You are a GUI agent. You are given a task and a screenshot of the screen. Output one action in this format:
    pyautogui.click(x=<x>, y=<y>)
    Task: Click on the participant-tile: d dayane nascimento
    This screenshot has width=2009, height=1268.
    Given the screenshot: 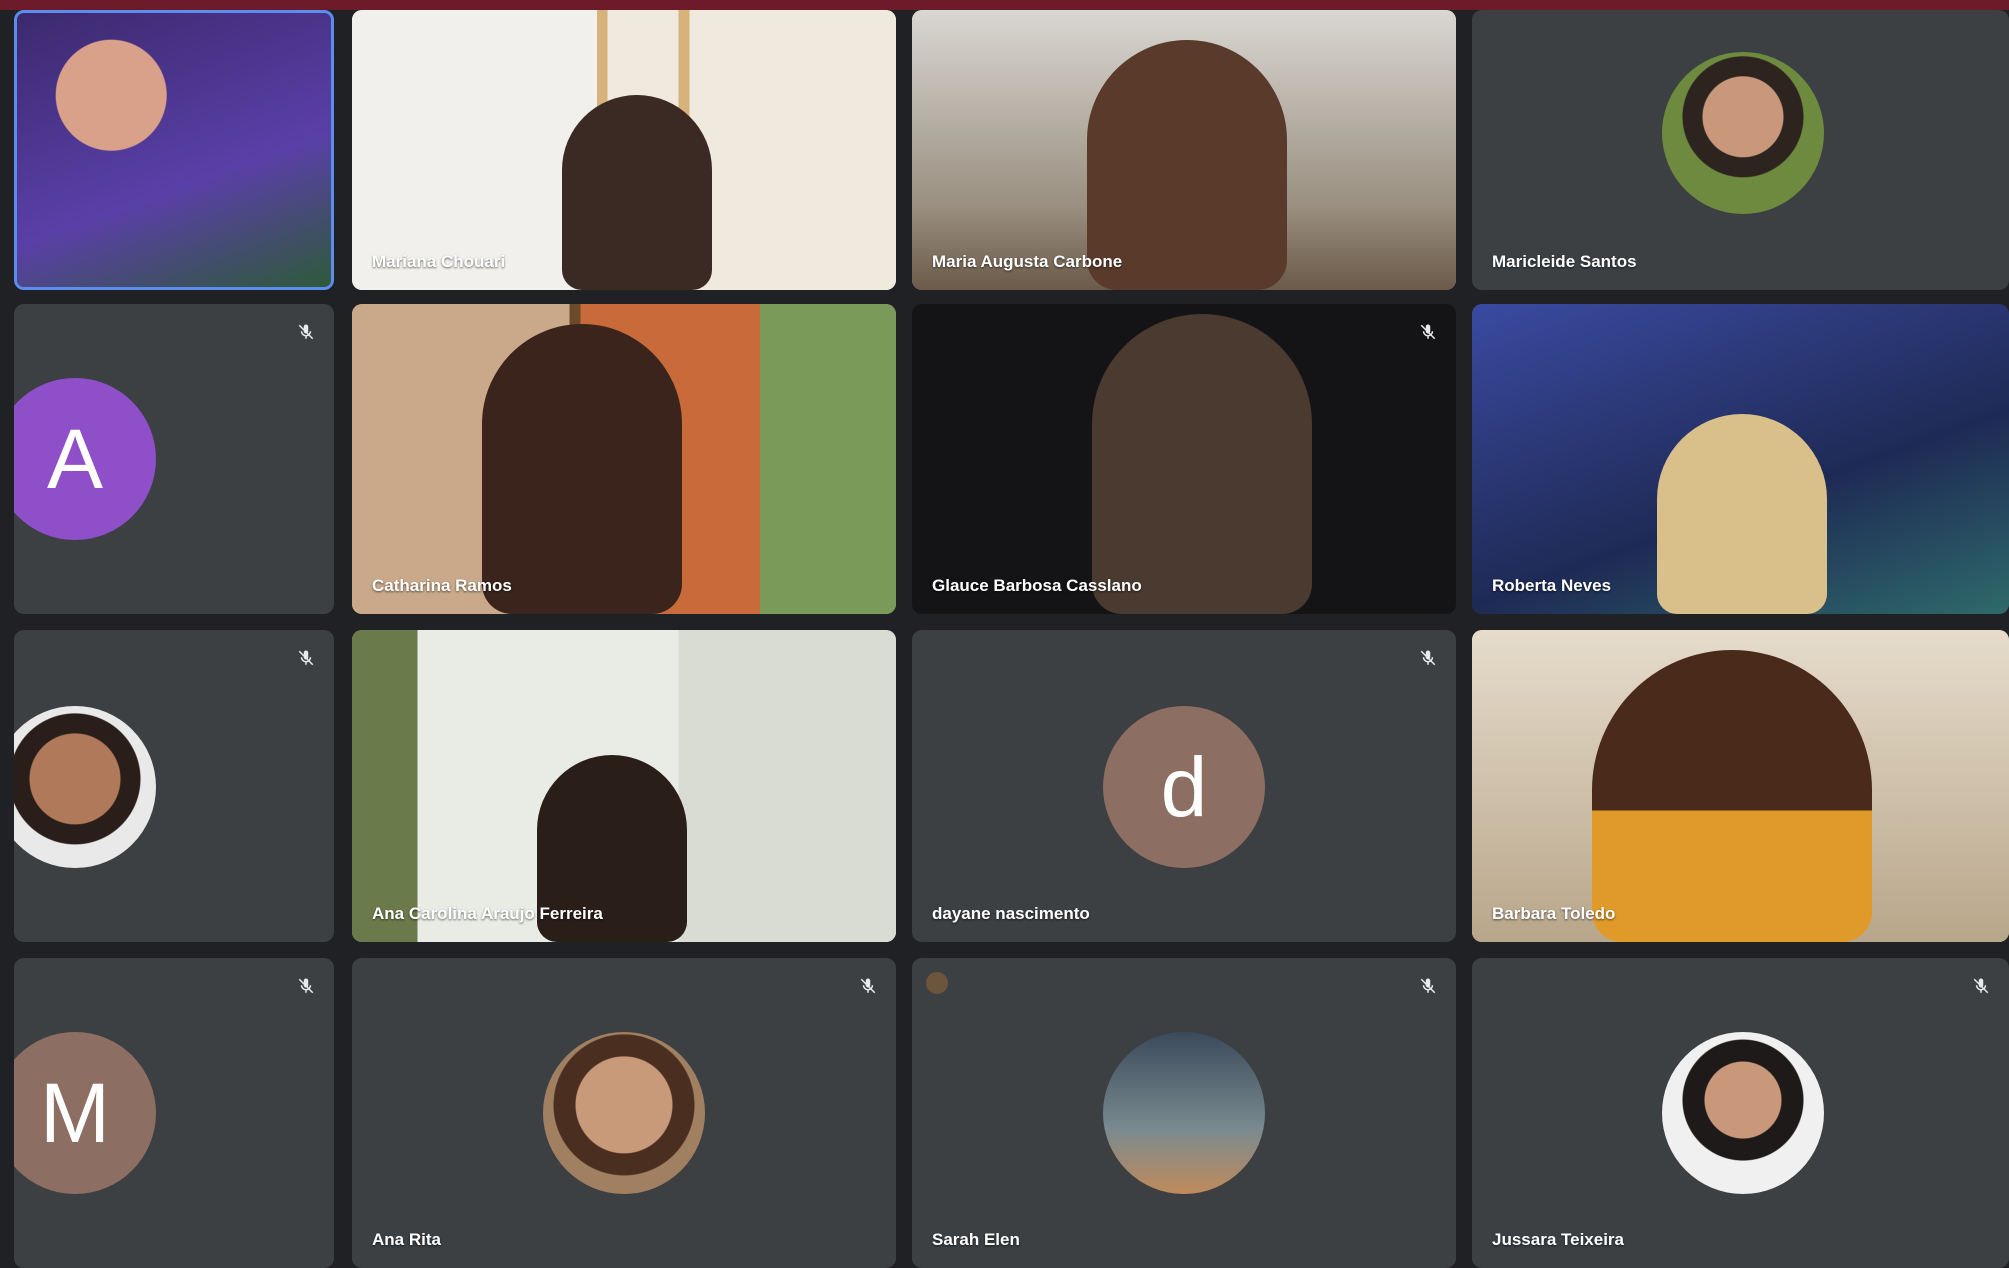 What is the action you would take?
    pyautogui.click(x=1184, y=786)
    